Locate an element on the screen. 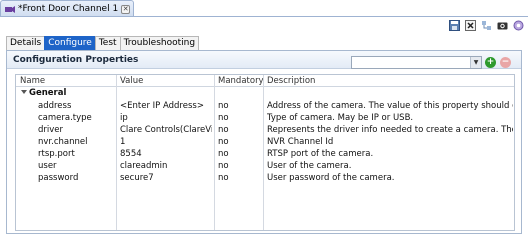 This screenshot has height=243, width=528. editor-tab: *Front Door Channel 1 ✕ is located at coordinates (67, 8).